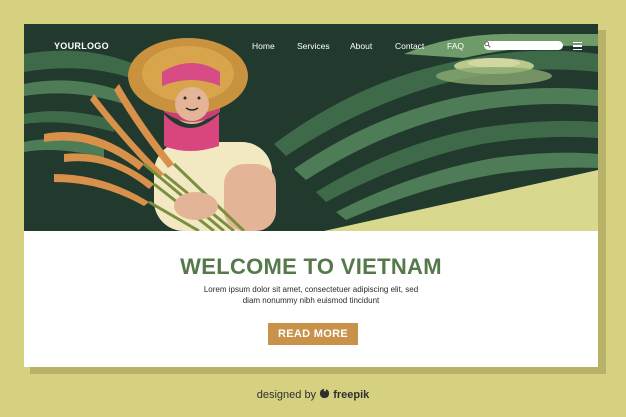 Image resolution: width=626 pixels, height=417 pixels. Describe the element at coordinates (286, 395) in the screenshot. I see `credit-prefix: designed by` at that location.